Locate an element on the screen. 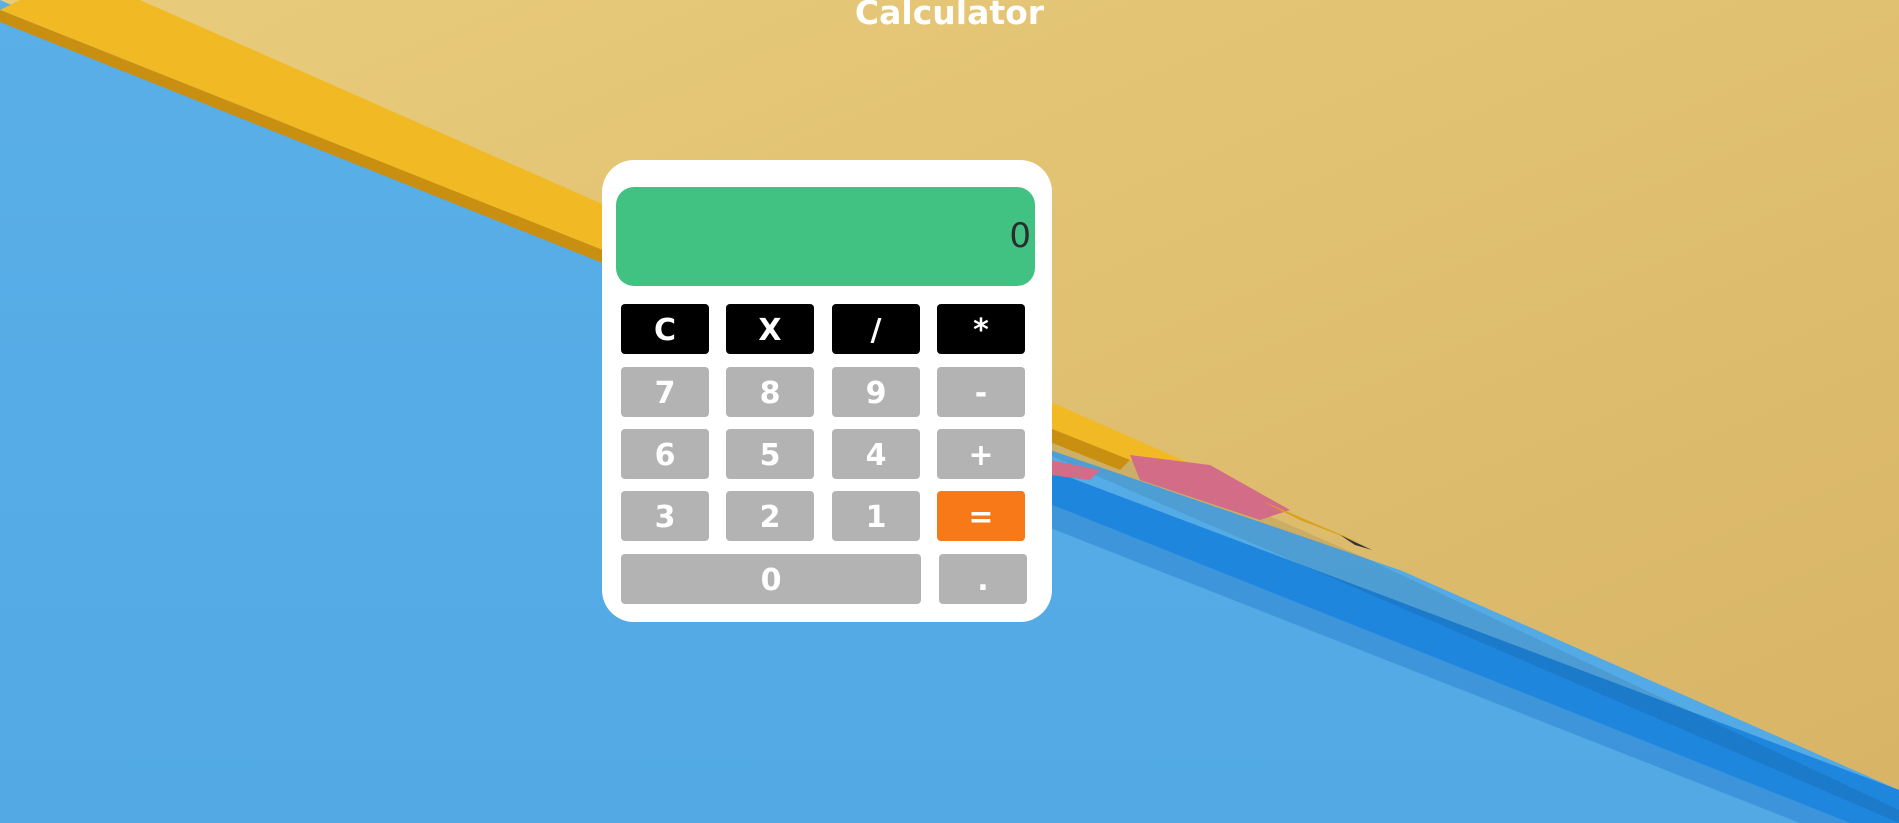  calculator-display: 0 is located at coordinates (825, 236).